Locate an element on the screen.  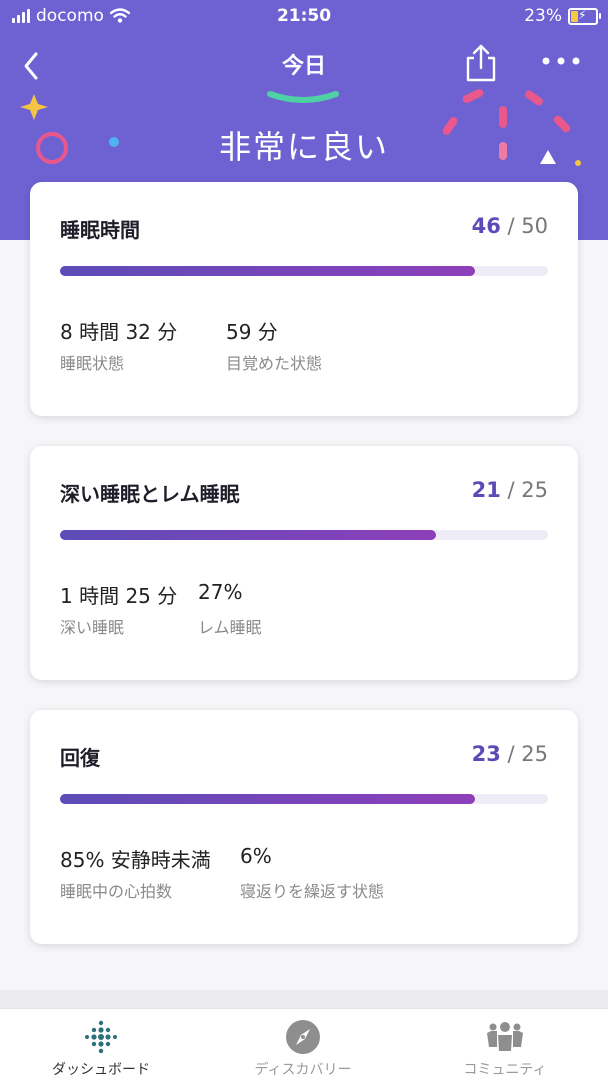
score-value: 21 is located at coordinates (486, 490).